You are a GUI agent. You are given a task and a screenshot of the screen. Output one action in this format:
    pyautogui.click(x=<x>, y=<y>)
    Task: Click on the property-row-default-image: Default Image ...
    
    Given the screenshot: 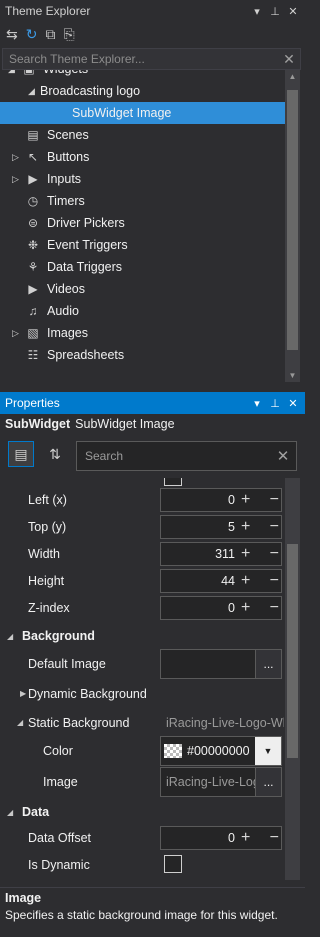 What is the action you would take?
    pyautogui.click(x=142, y=664)
    